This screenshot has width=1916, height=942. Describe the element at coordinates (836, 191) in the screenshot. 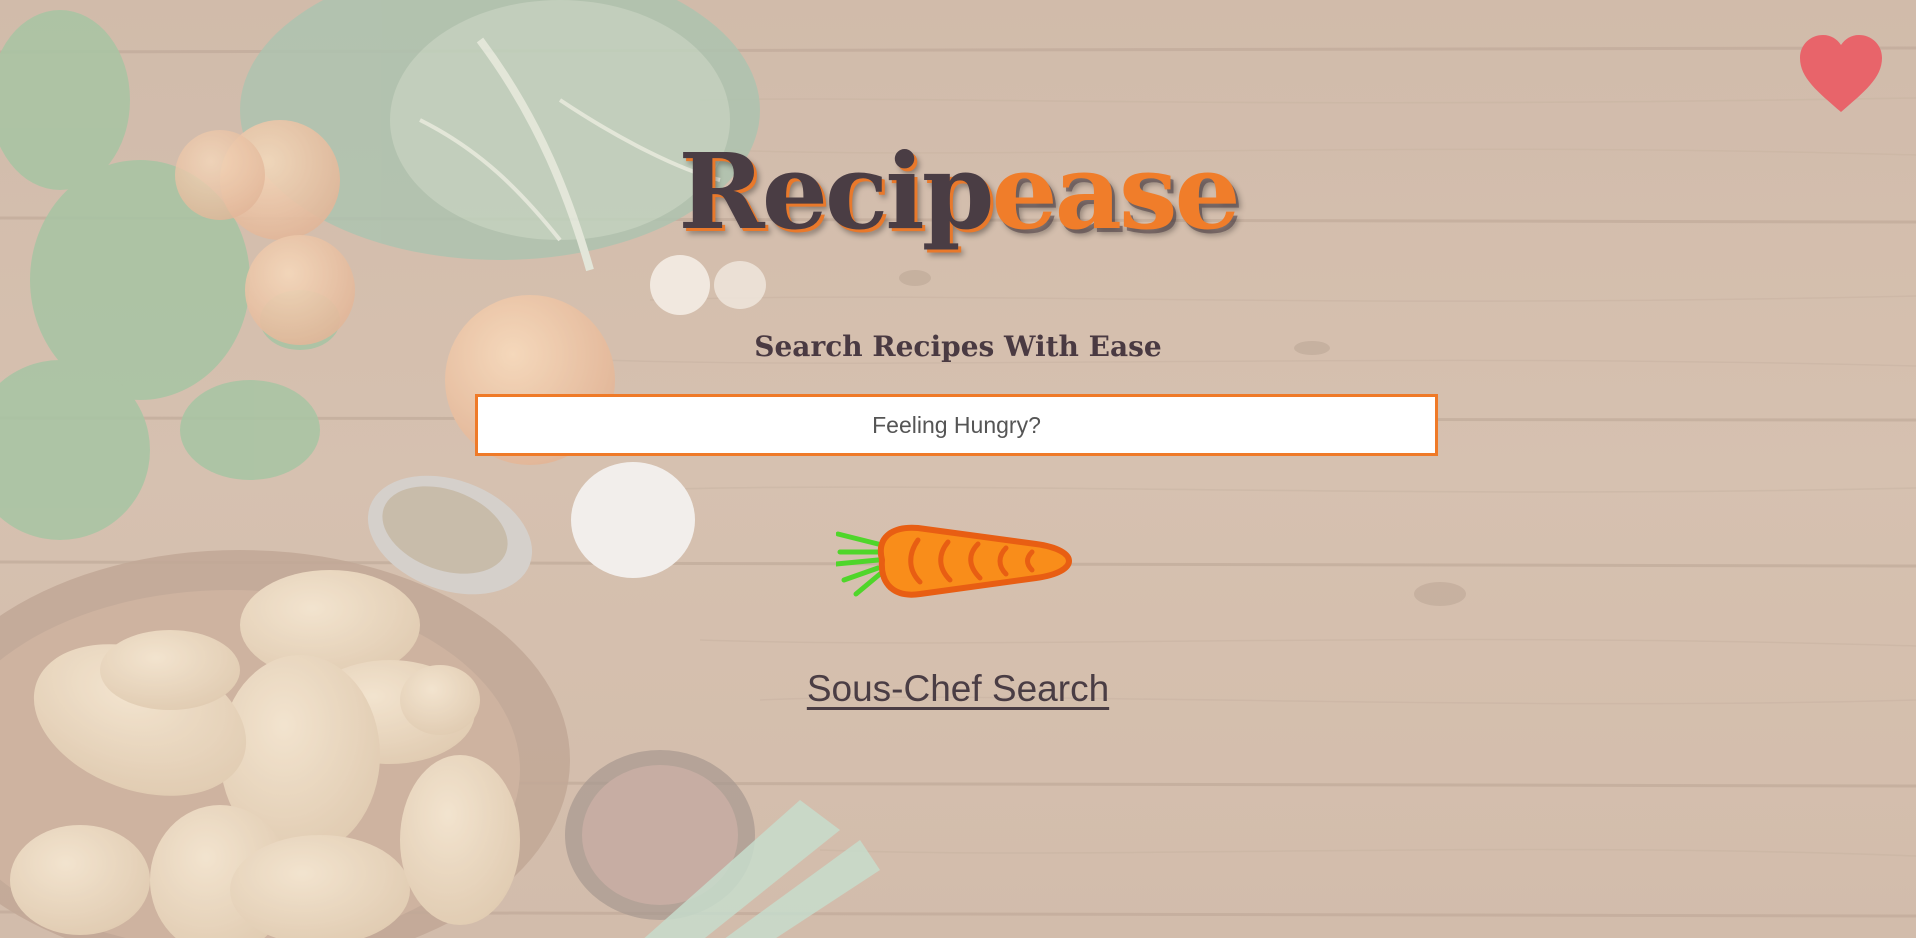

I see `logo-part-1: Recip` at that location.